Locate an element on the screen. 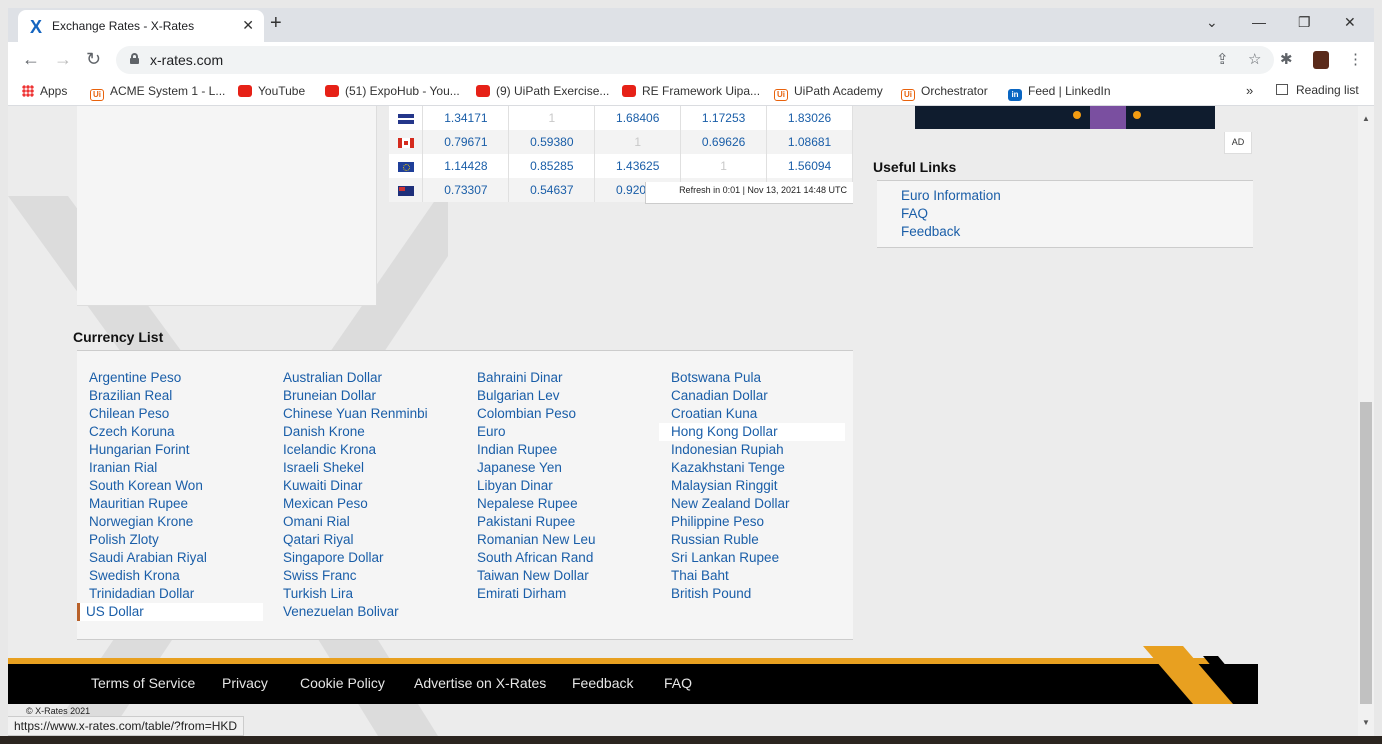  currency-link: Indonesian Rupiah is located at coordinates (756, 450).